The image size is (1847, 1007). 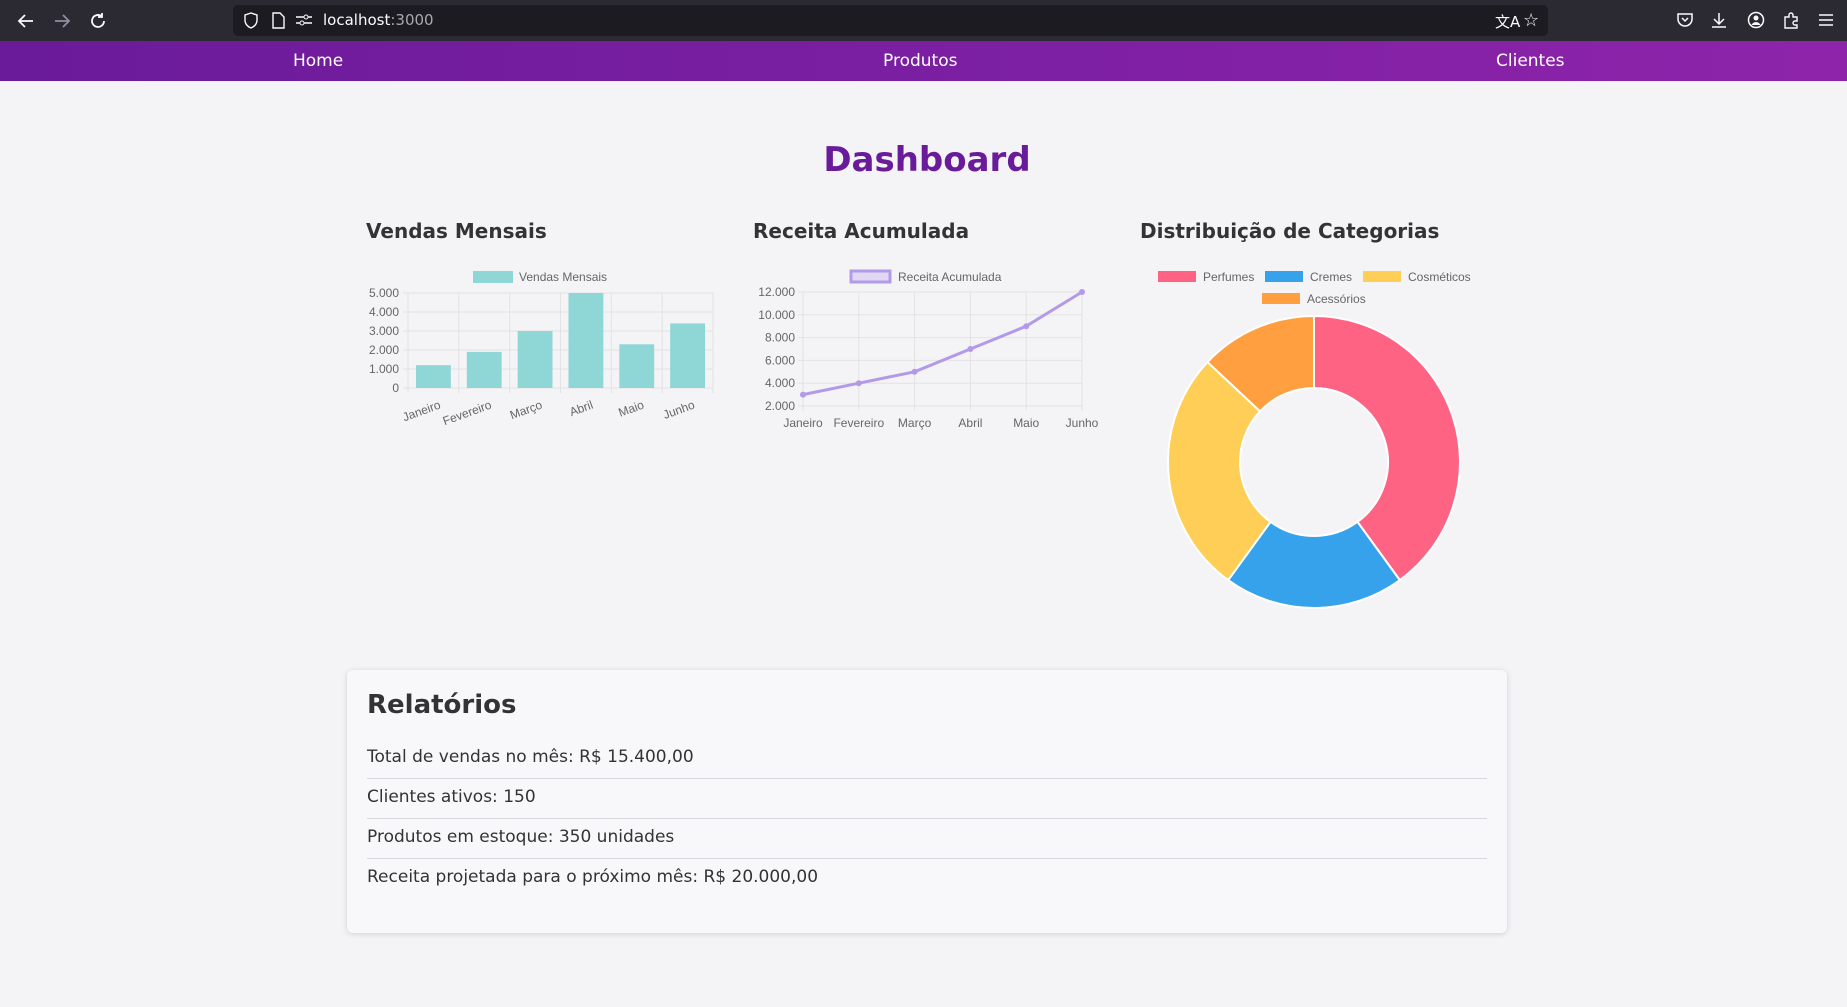 What do you see at coordinates (395, 388) in the screenshot?
I see `y-tick-label: 0` at bounding box center [395, 388].